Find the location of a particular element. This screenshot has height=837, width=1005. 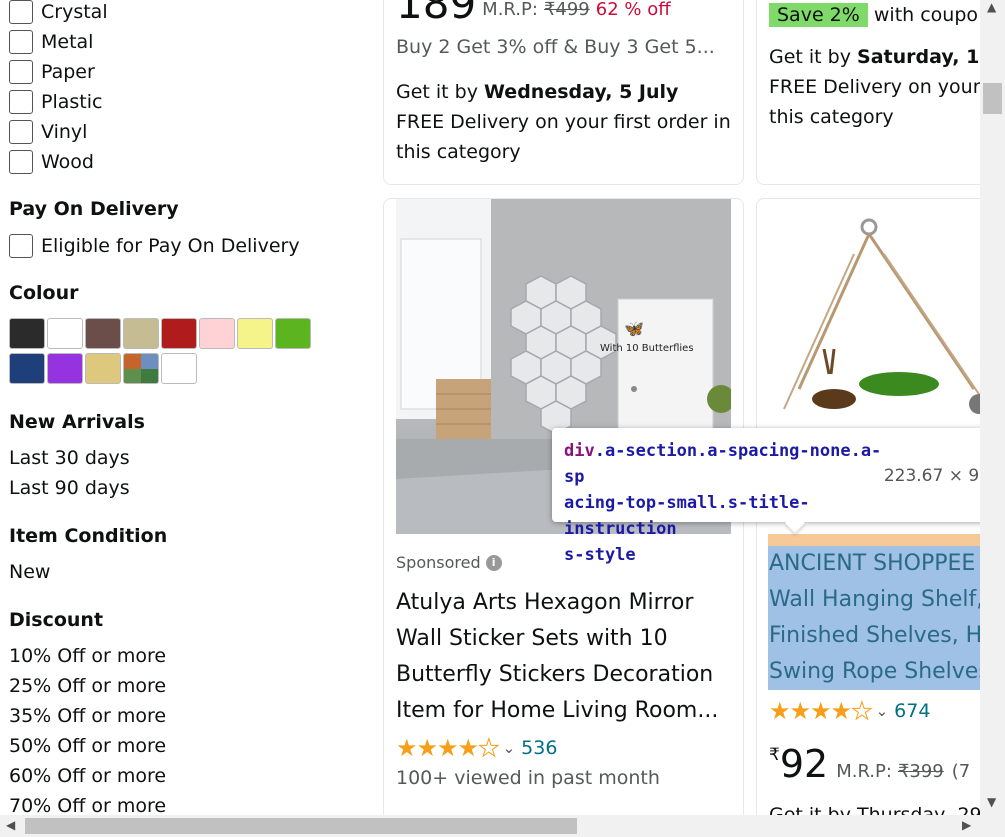

sponsored-label: Sponsored i is located at coordinates (449, 562).